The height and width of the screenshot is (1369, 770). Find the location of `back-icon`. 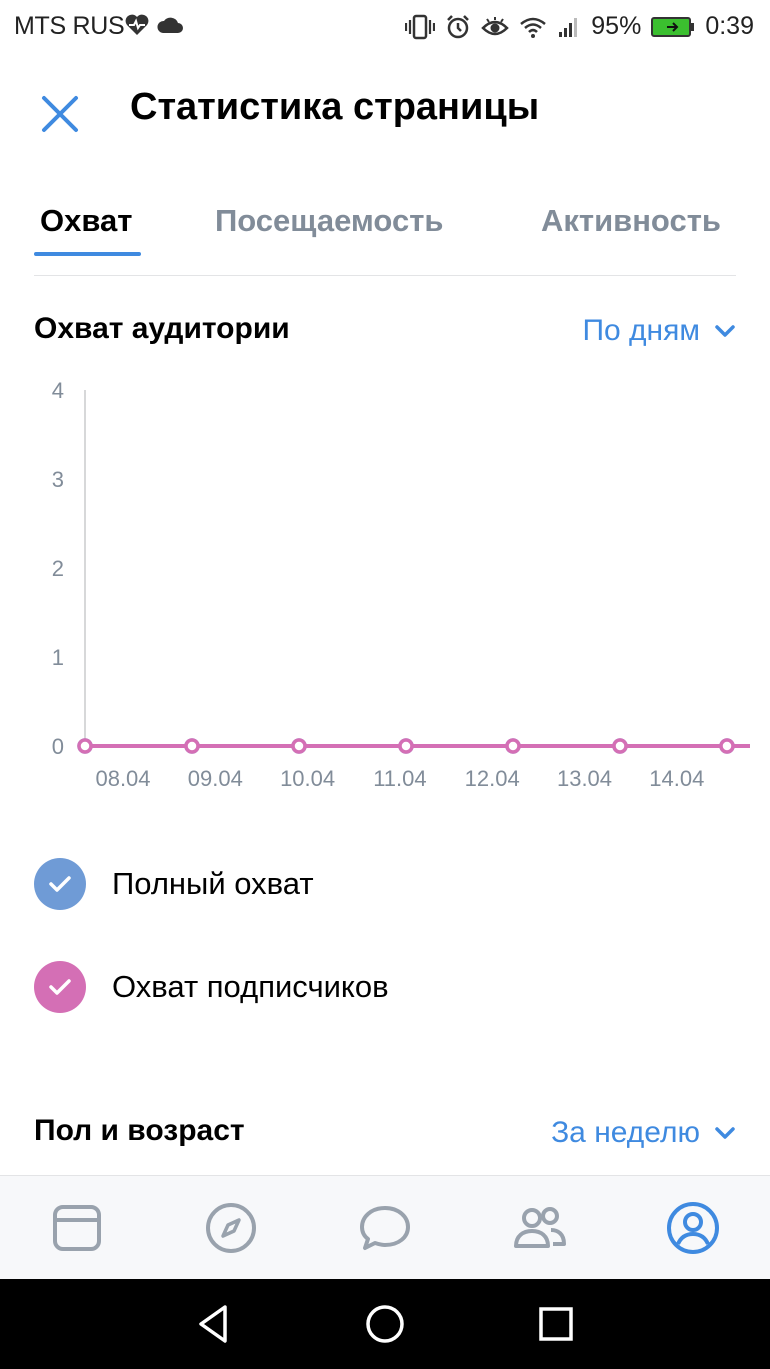

back-icon is located at coordinates (214, 1324).